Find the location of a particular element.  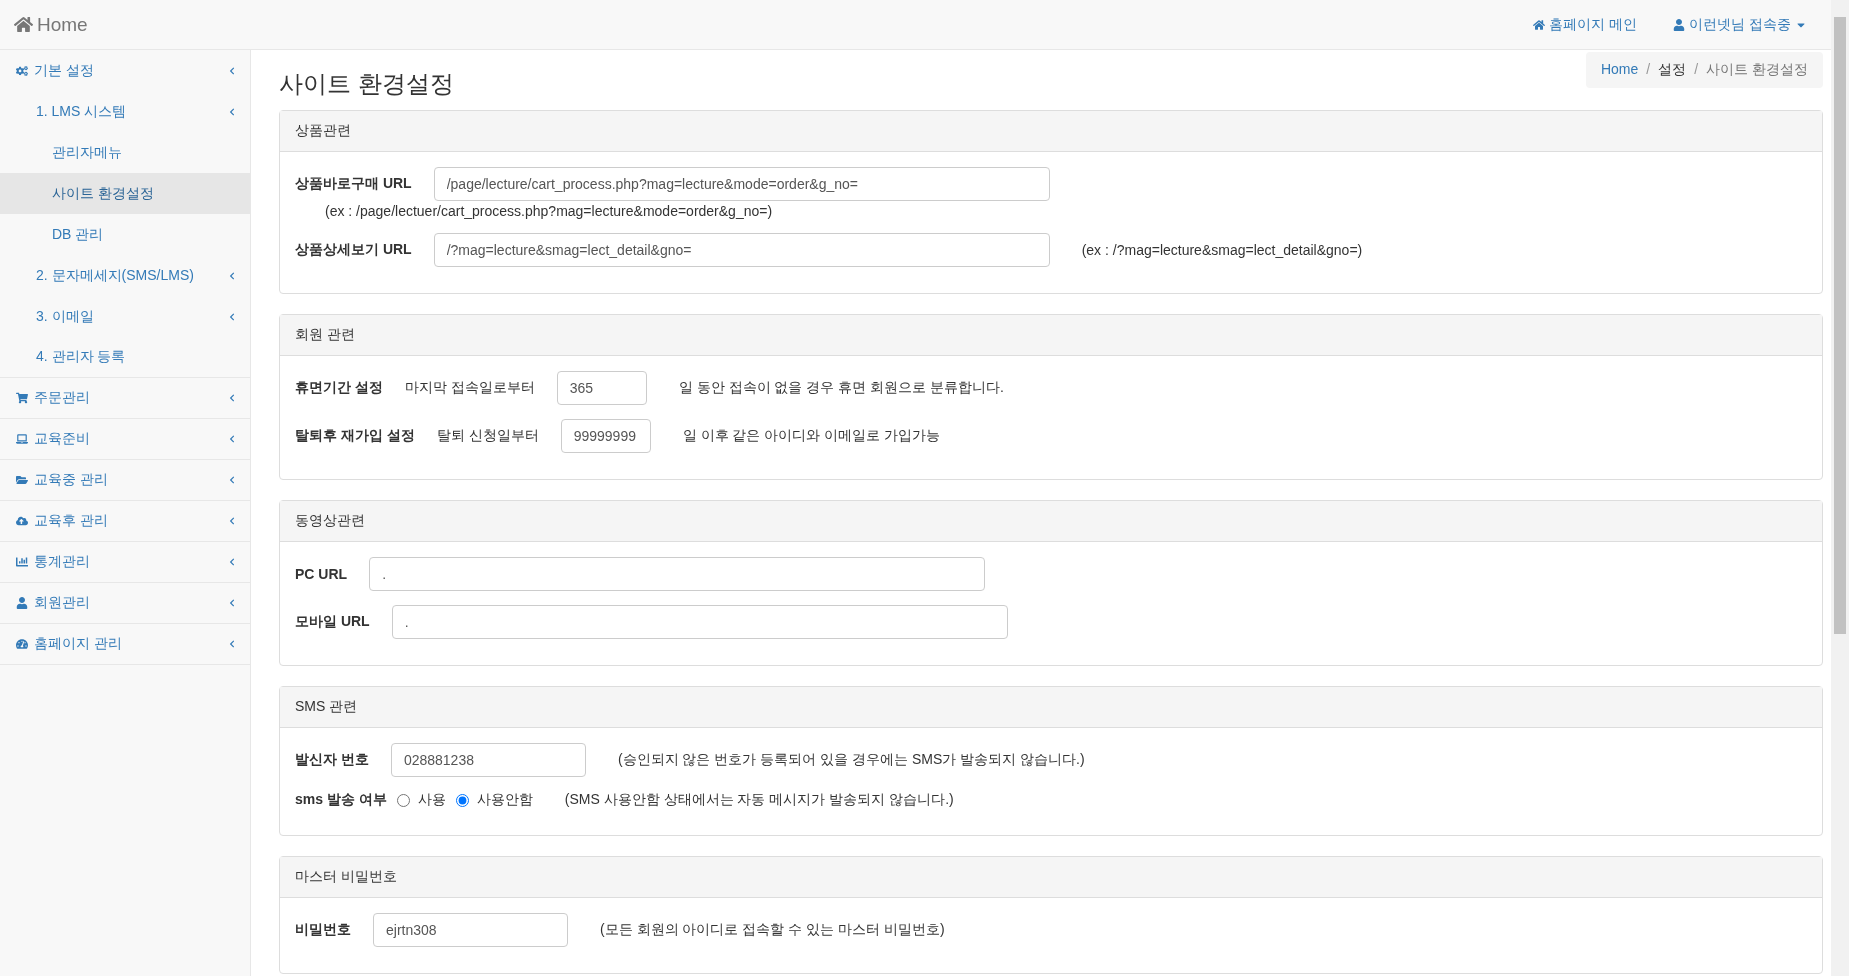

field-label: 비밀번호 is located at coordinates (323, 930).